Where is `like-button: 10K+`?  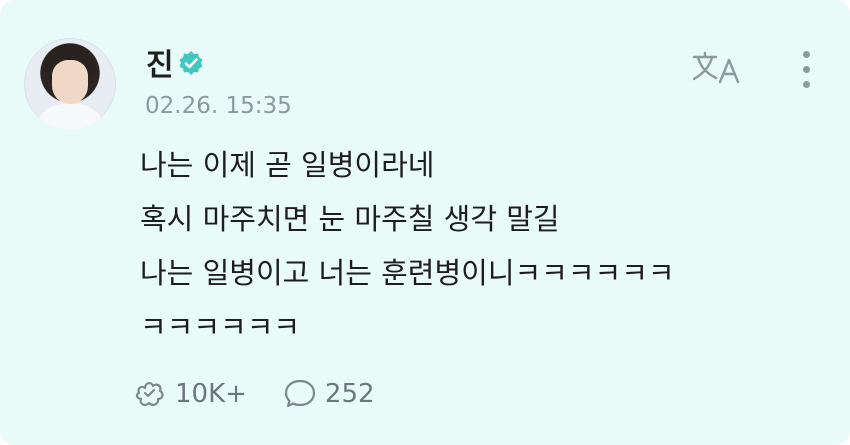
like-button: 10K+ is located at coordinates (190, 394).